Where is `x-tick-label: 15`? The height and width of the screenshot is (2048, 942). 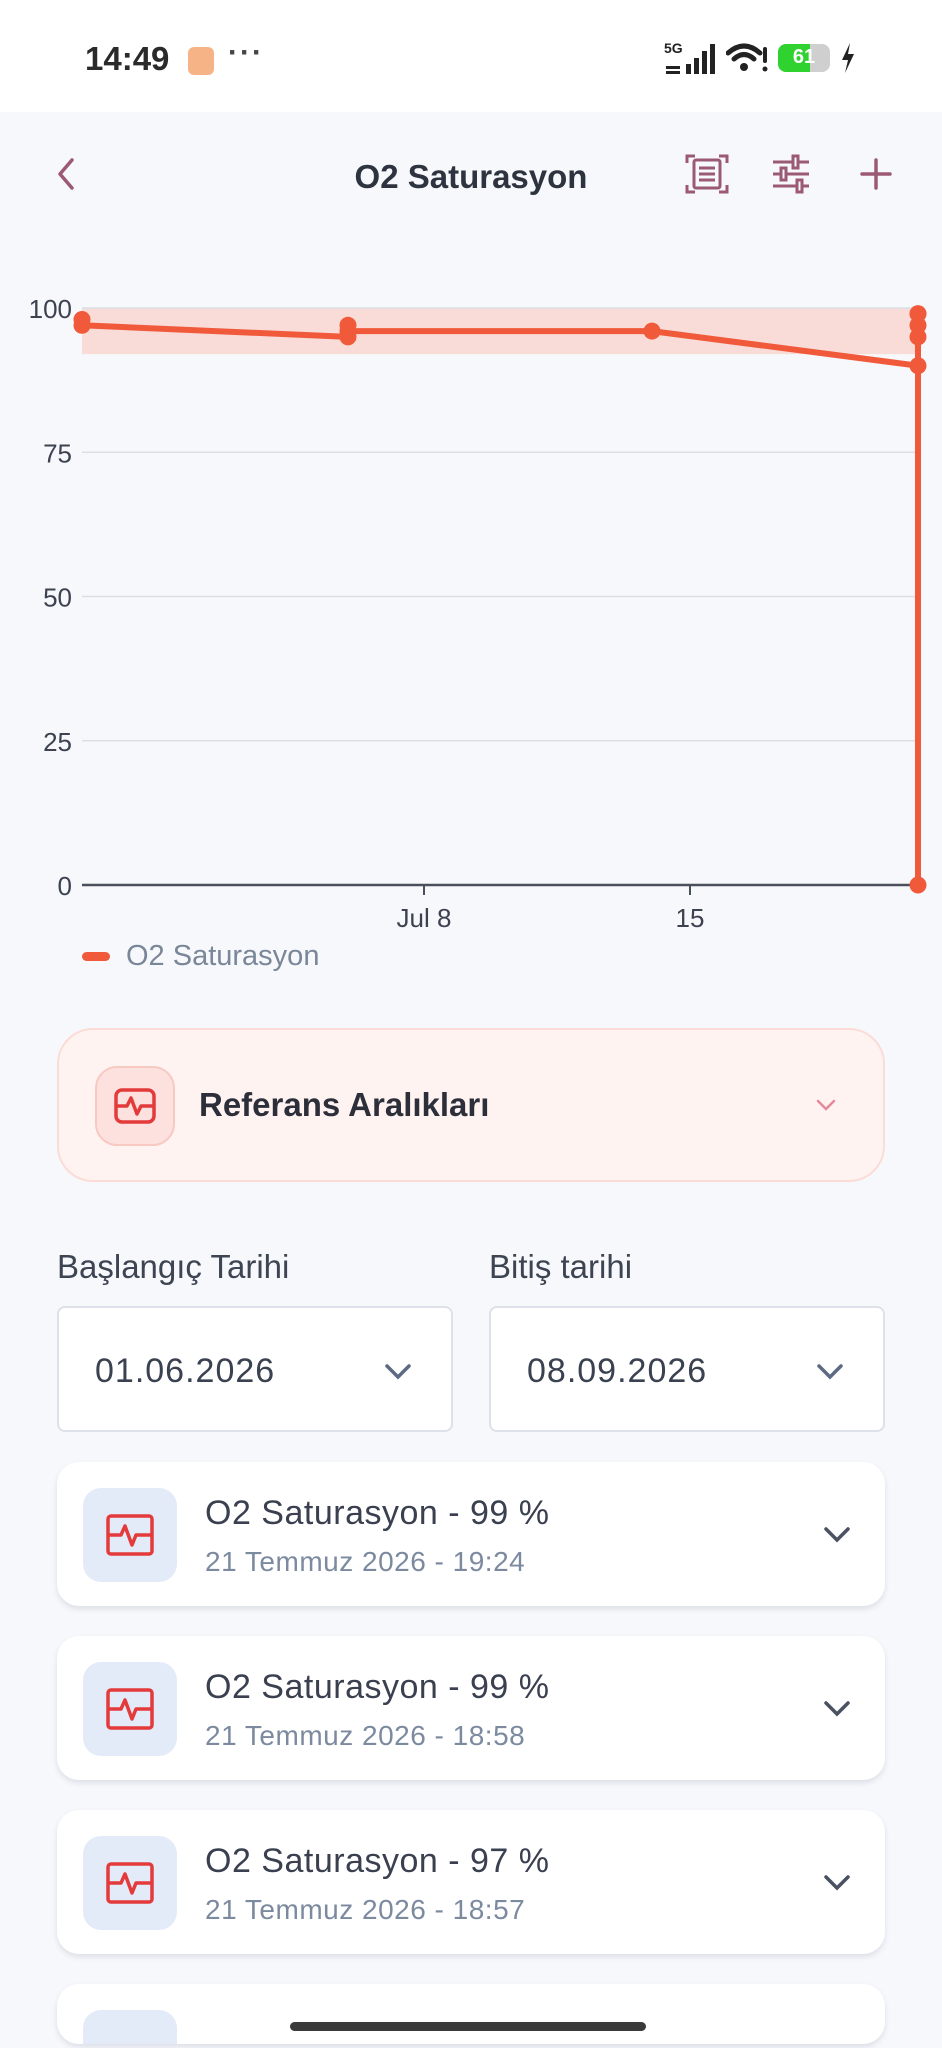
x-tick-label: 15 is located at coordinates (690, 916).